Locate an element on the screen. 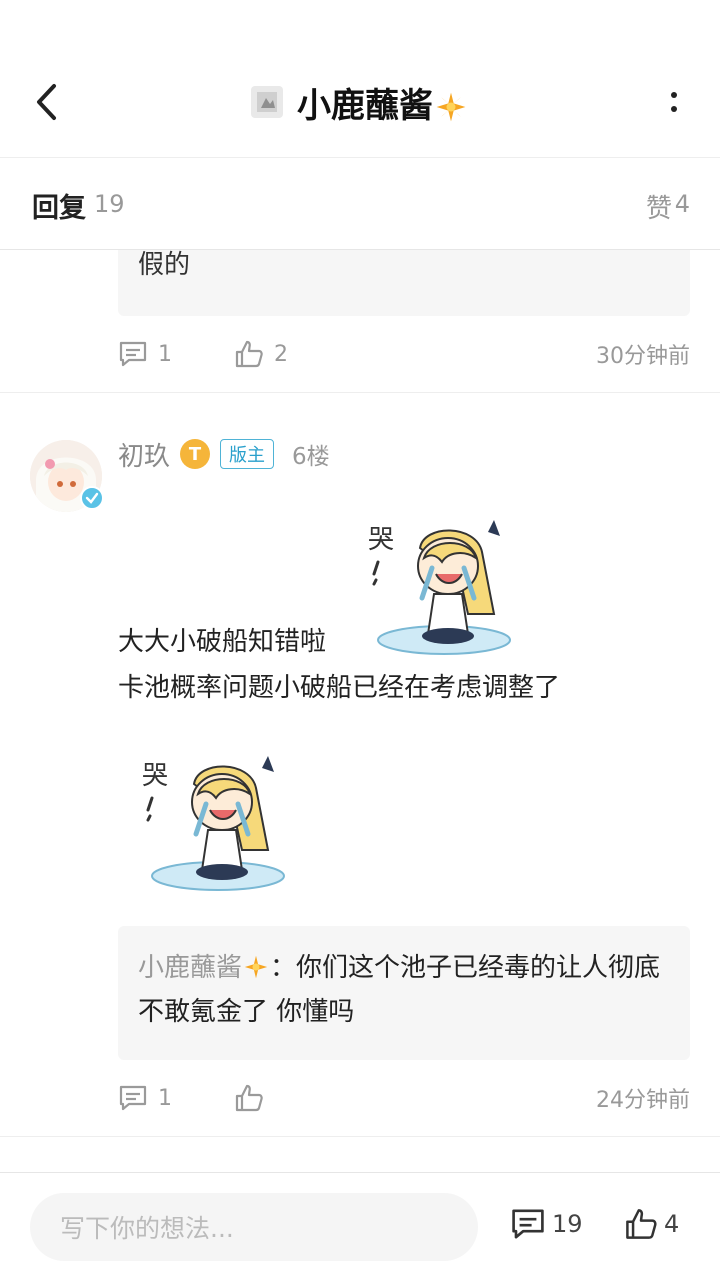  reply-actions: 1 2 30分钟前 is located at coordinates (404, 354).